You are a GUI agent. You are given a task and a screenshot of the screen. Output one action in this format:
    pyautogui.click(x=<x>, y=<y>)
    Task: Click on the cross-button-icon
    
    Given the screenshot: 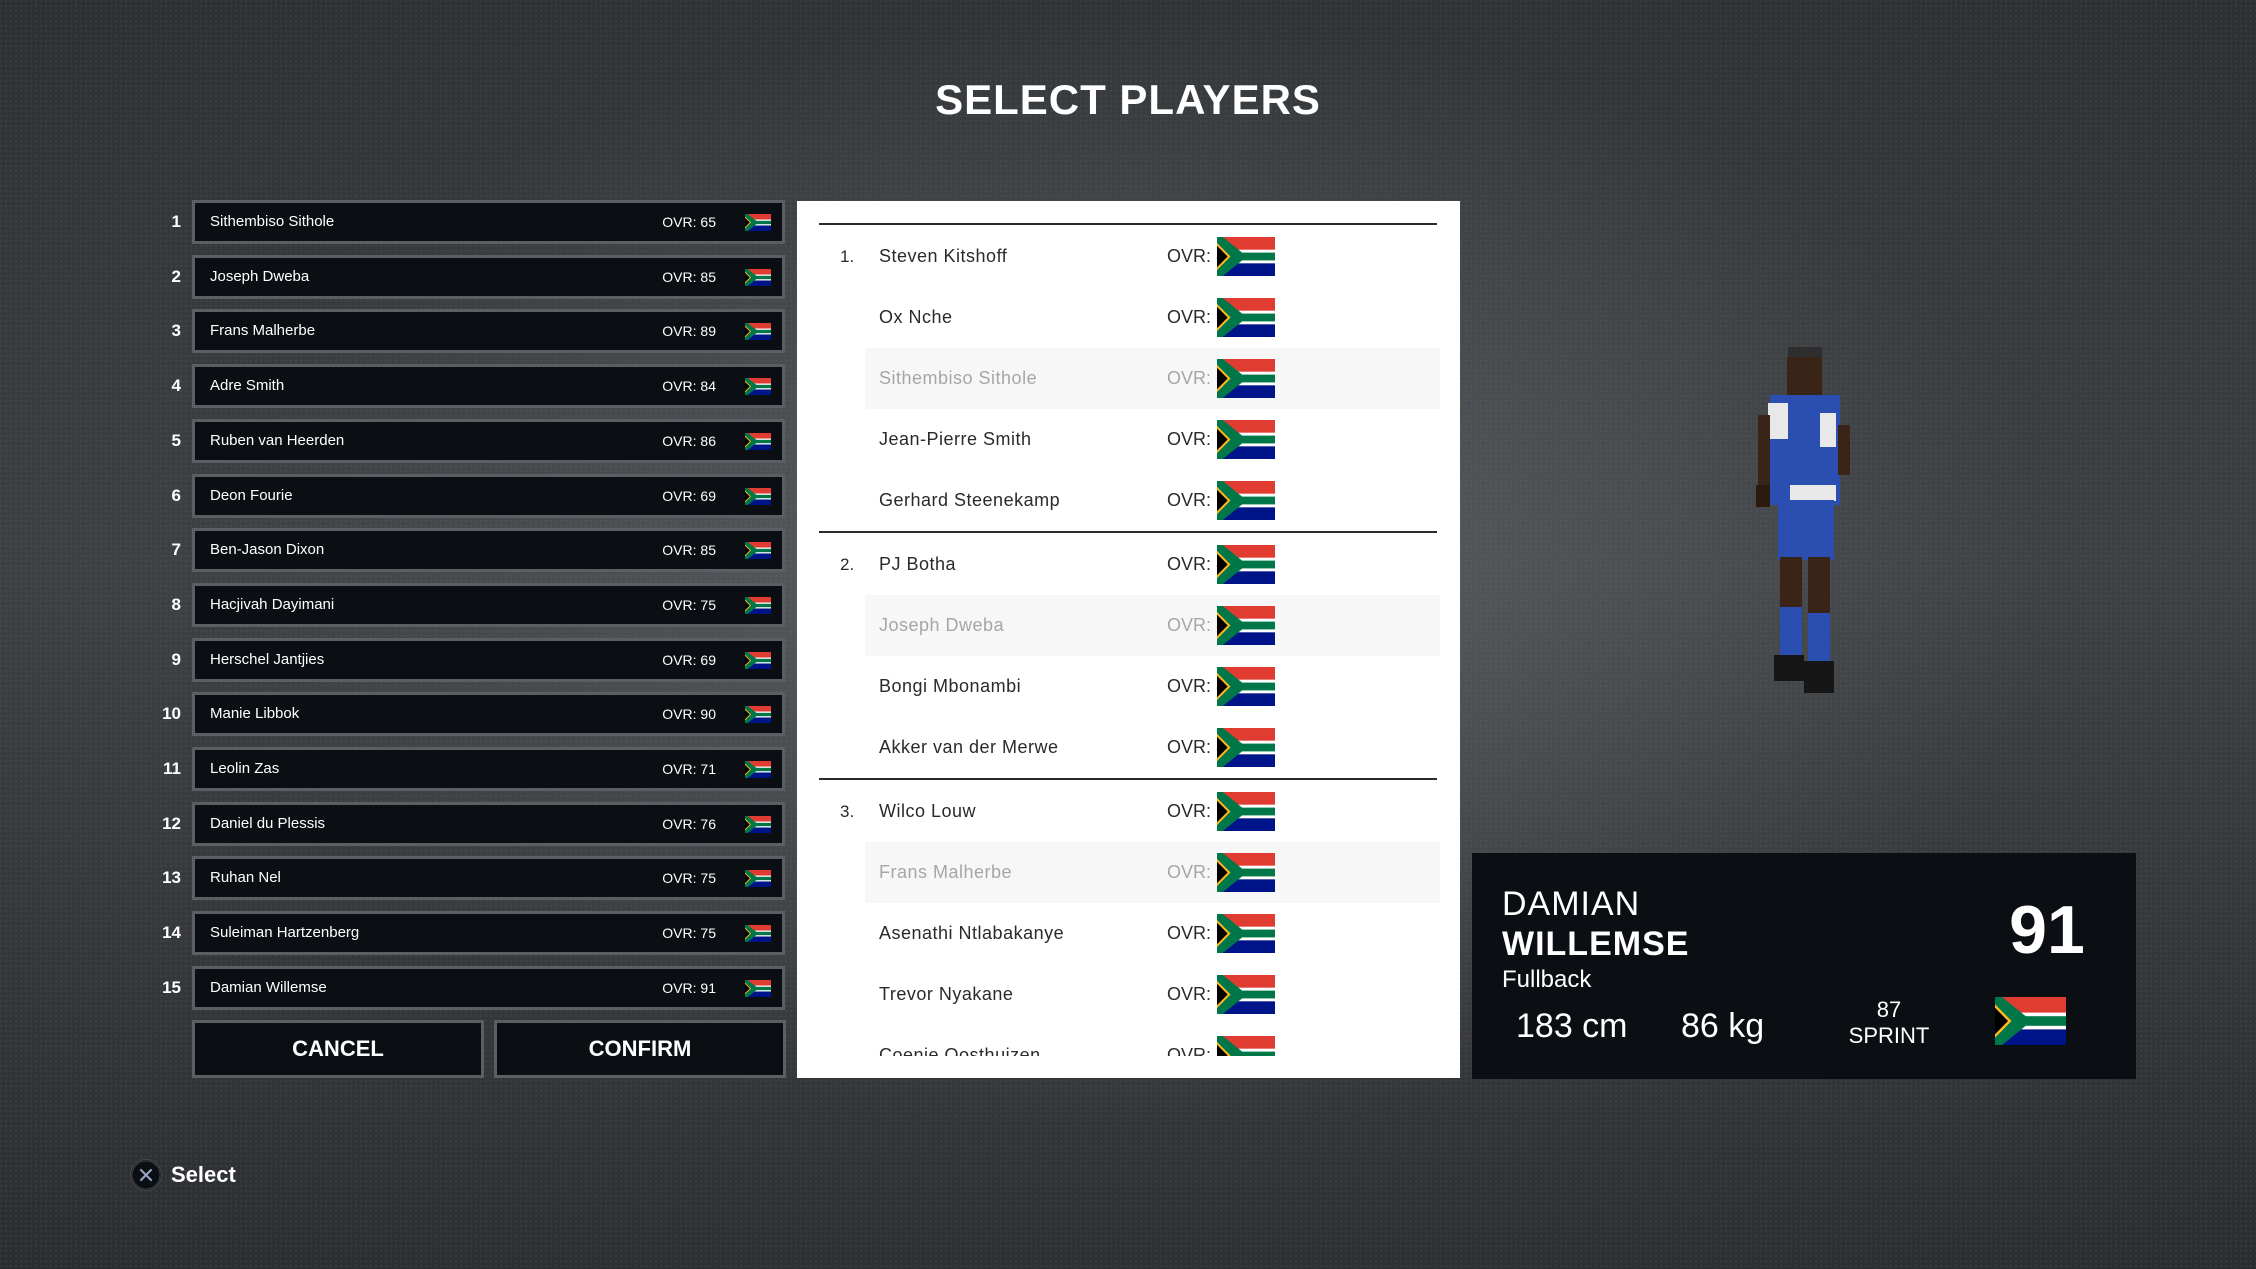 What is the action you would take?
    pyautogui.click(x=146, y=1175)
    